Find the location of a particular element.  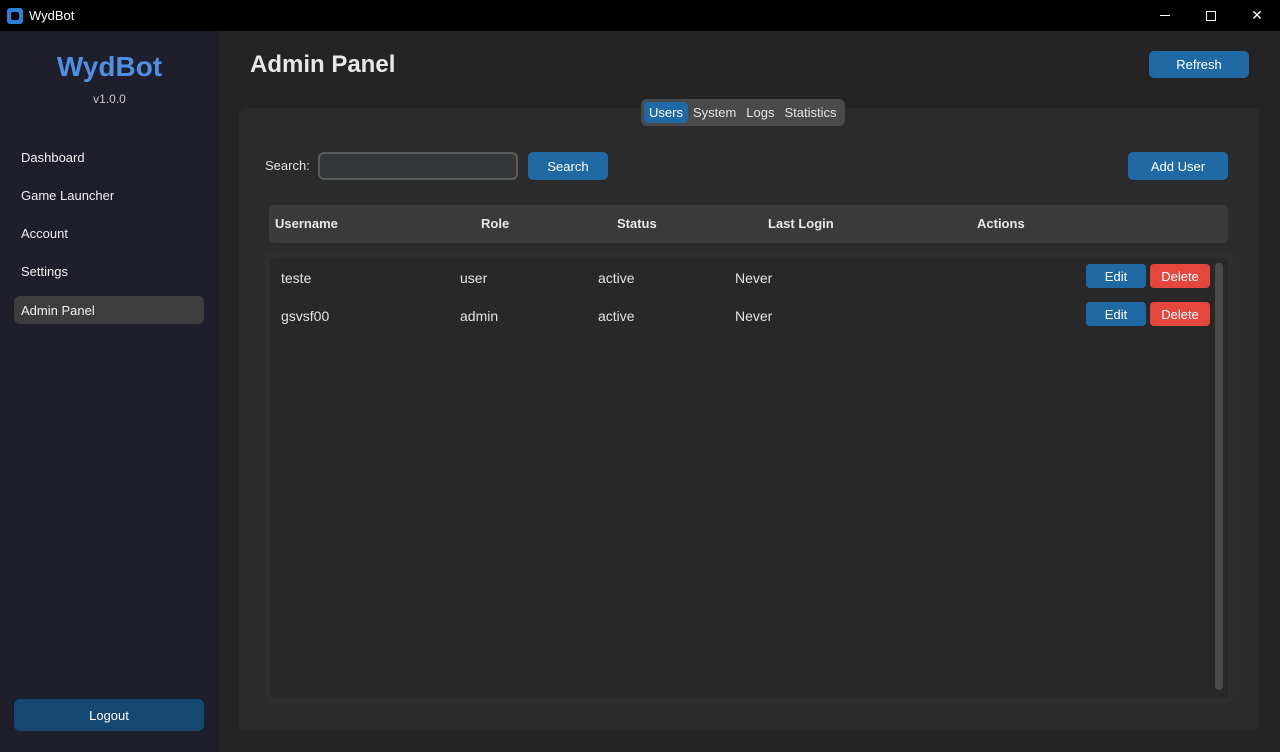

app-version: v1.0.0 is located at coordinates (109, 99).